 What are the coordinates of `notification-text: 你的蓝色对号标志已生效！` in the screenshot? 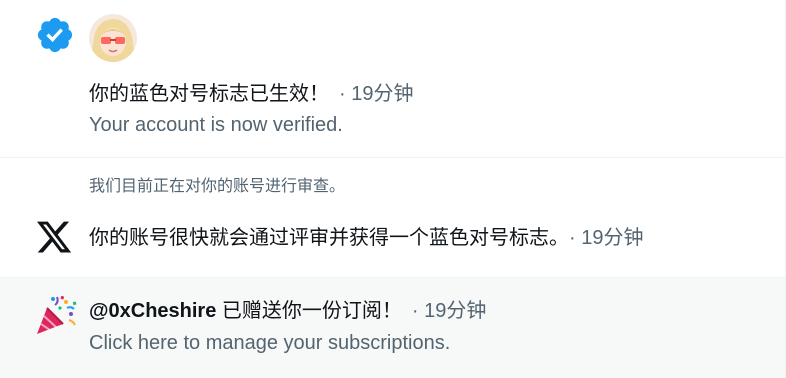 It's located at (209, 94).